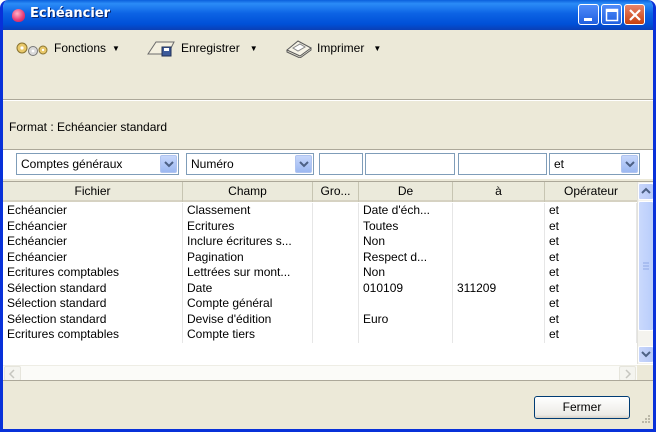 This screenshot has width=656, height=432. I want to click on horizontal-scrollbar, so click(320, 373).